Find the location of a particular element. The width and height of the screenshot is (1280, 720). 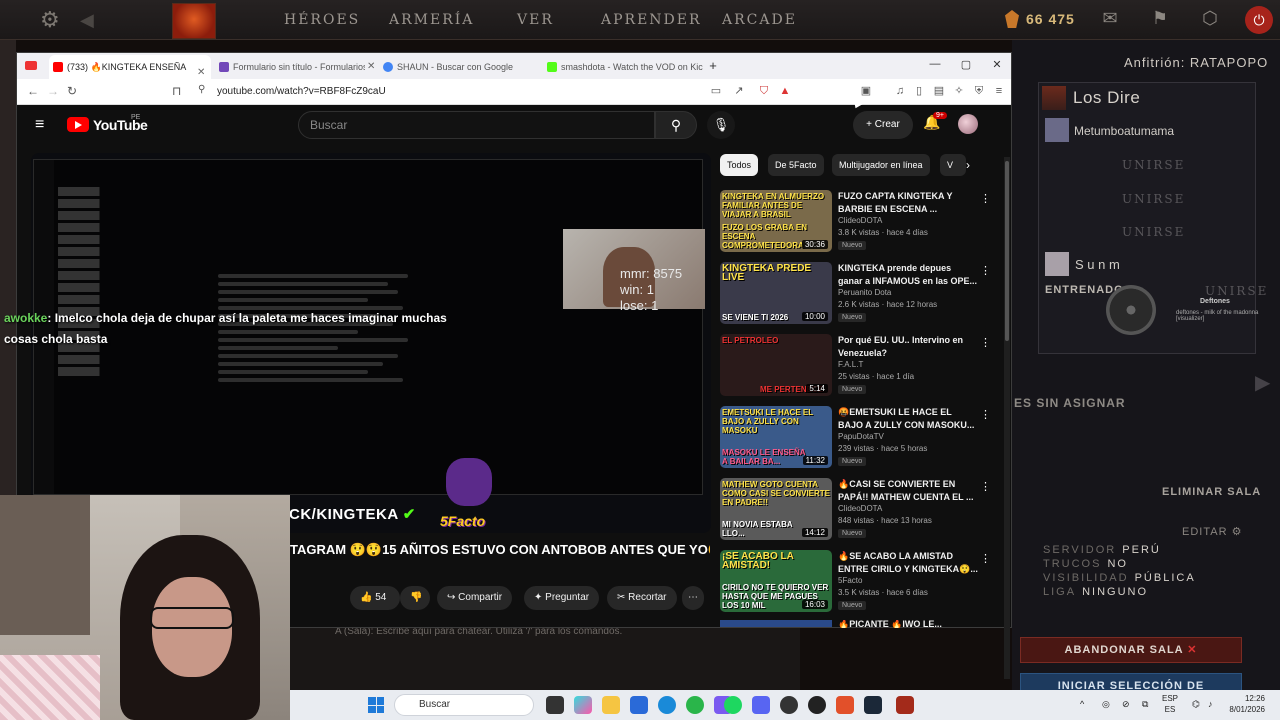

task-view-icon is located at coordinates (555, 705).